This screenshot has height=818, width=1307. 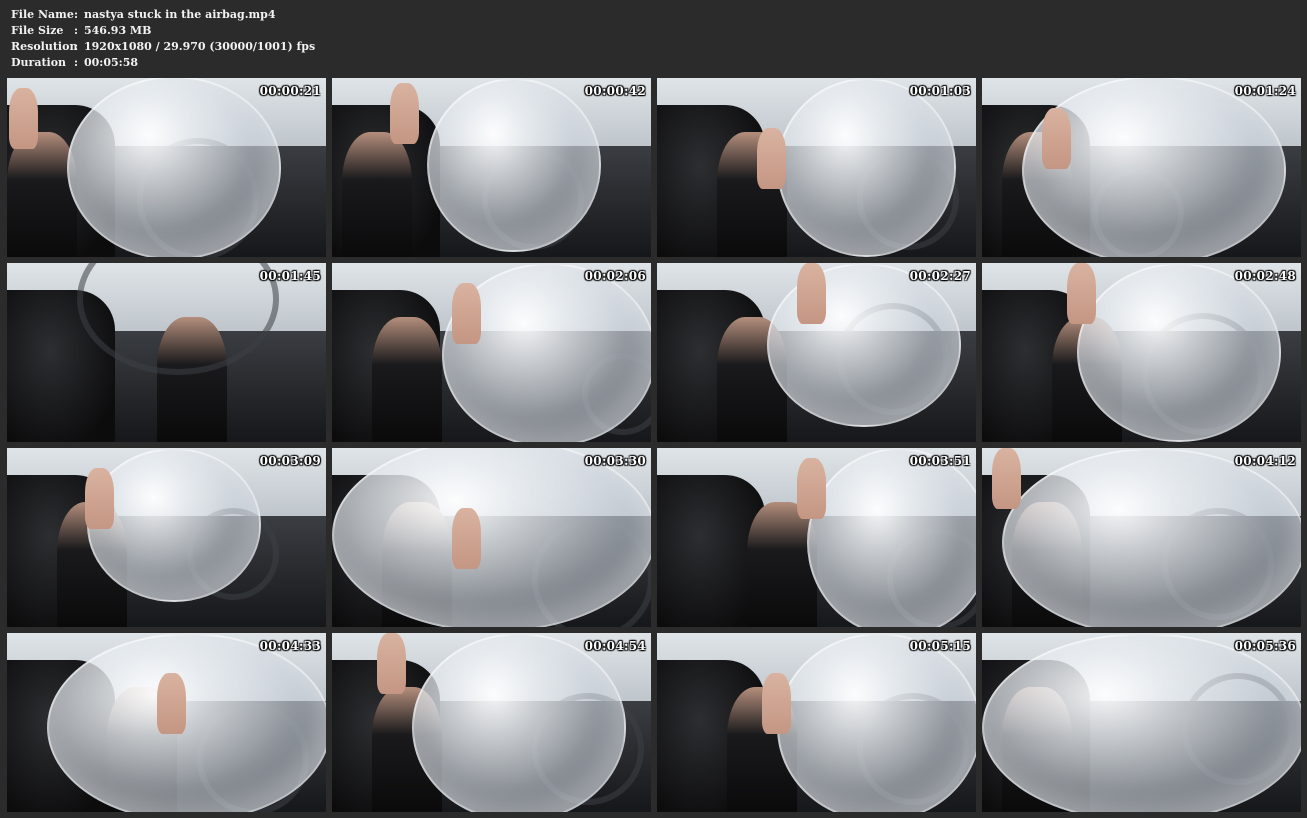 What do you see at coordinates (615, 646) in the screenshot?
I see `thumbnail-timestamp: 00:04:54` at bounding box center [615, 646].